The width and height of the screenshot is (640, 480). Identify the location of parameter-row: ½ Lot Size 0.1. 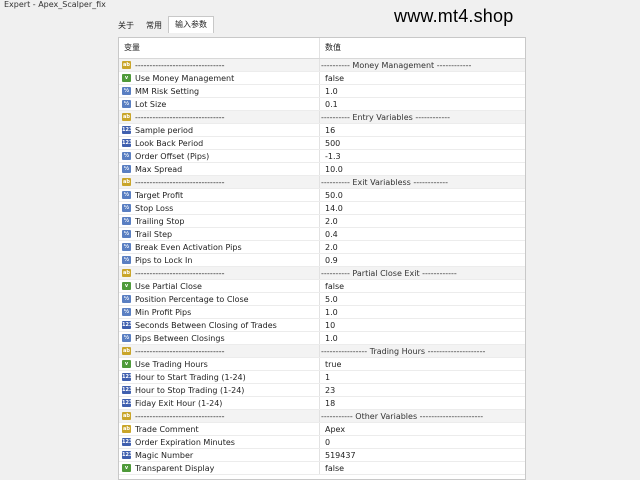
(322, 104).